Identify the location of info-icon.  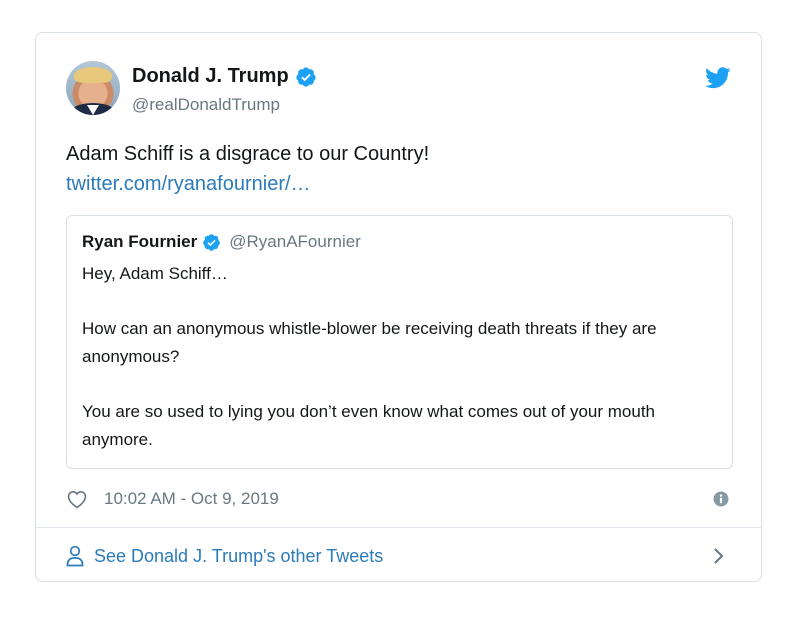
(721, 499).